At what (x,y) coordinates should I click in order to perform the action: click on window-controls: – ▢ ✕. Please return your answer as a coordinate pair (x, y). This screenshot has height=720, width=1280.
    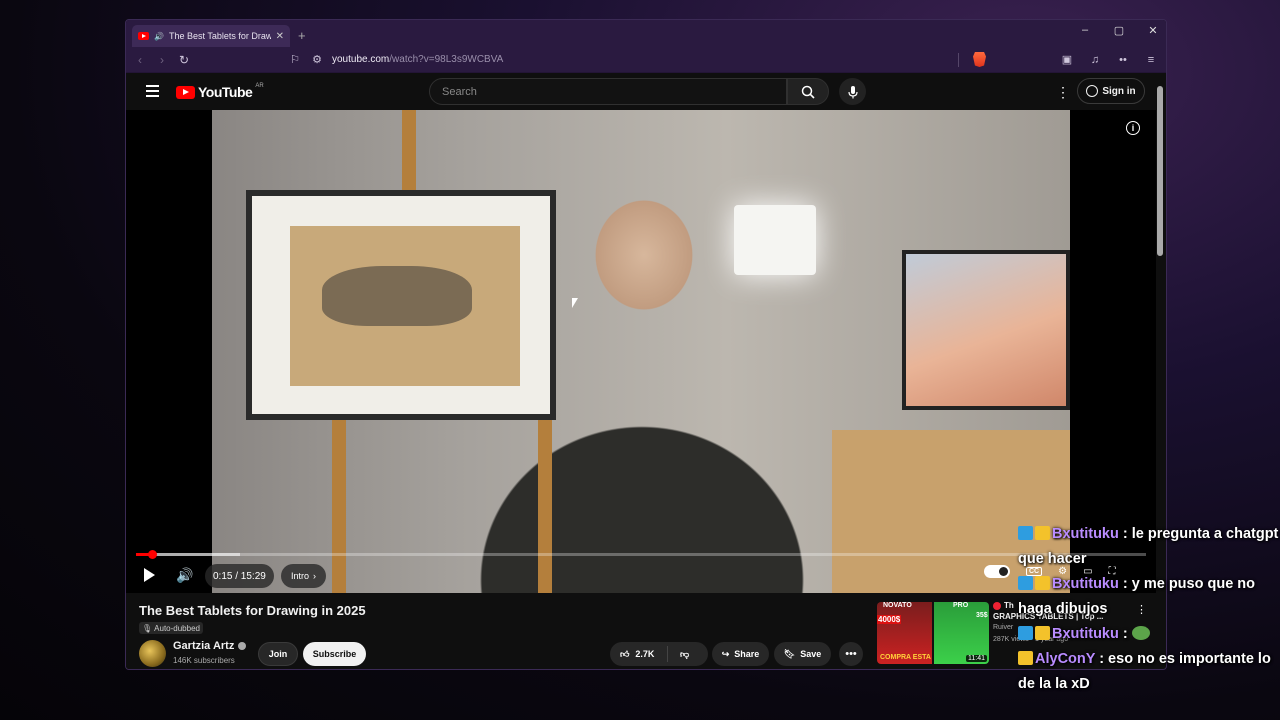
    Looking at the image, I should click on (1119, 30).